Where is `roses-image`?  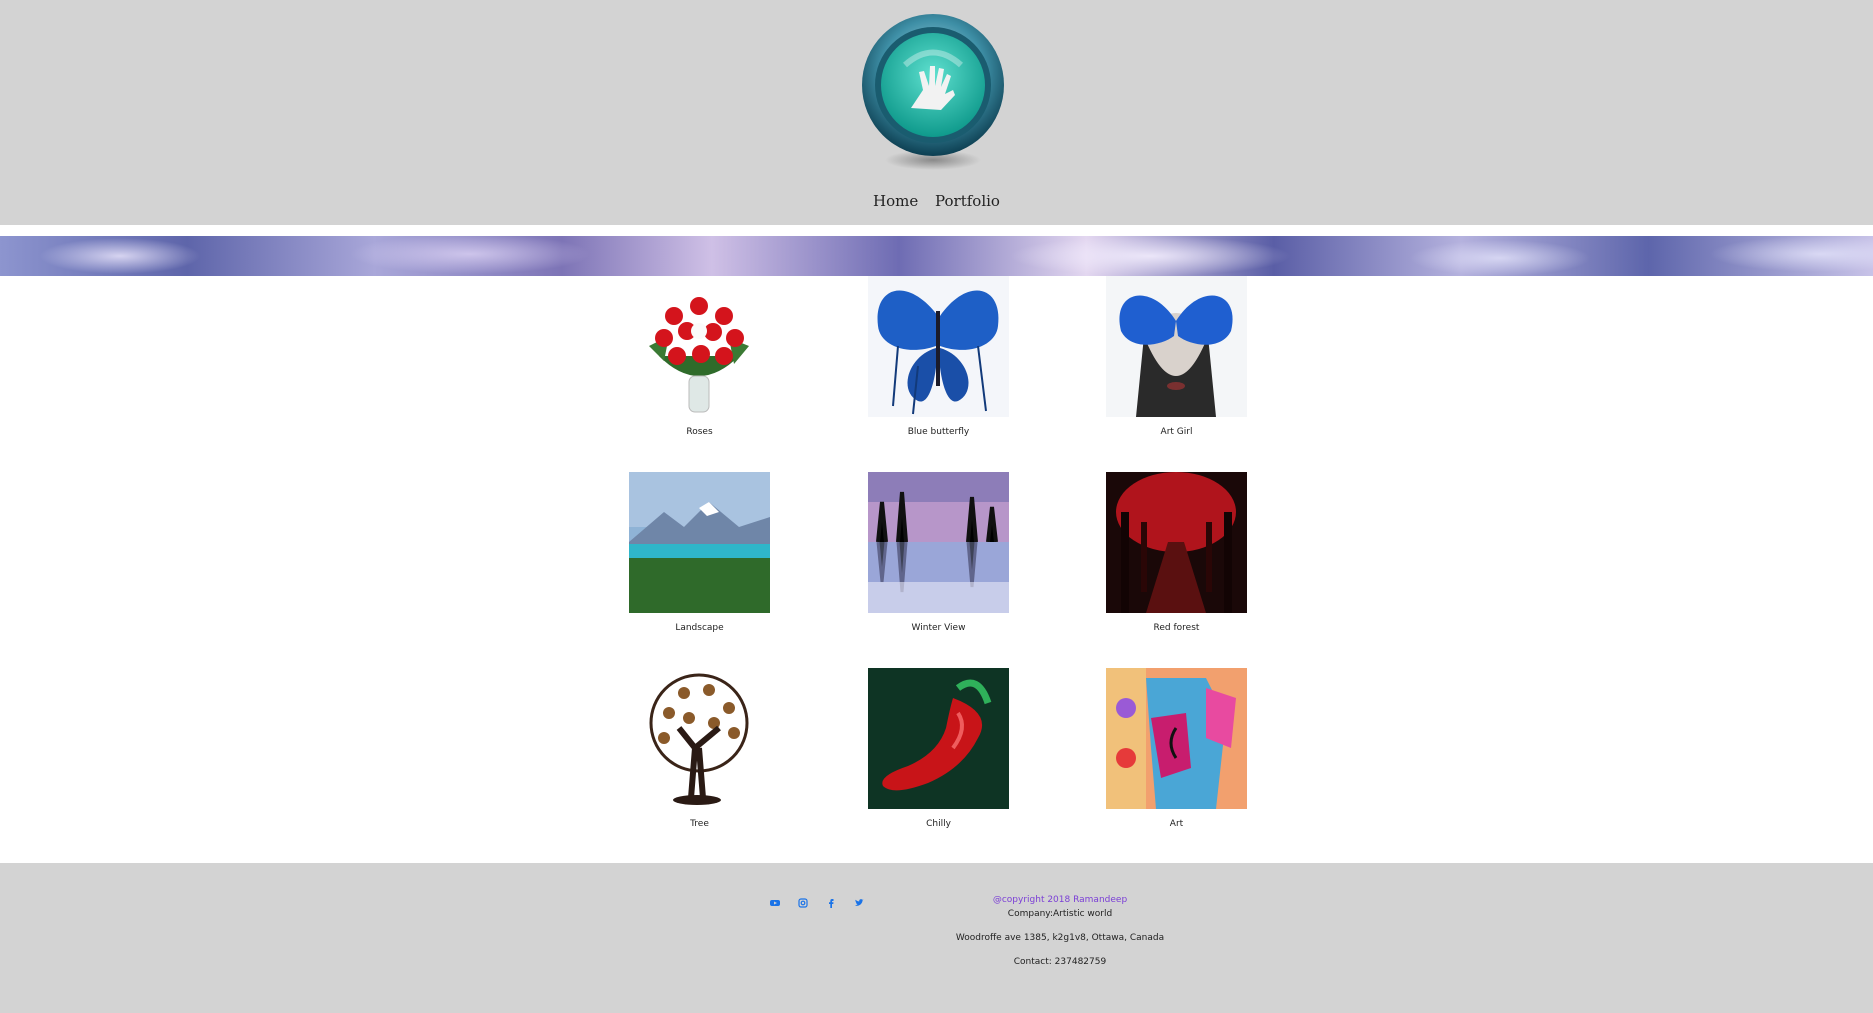 roses-image is located at coordinates (699, 346).